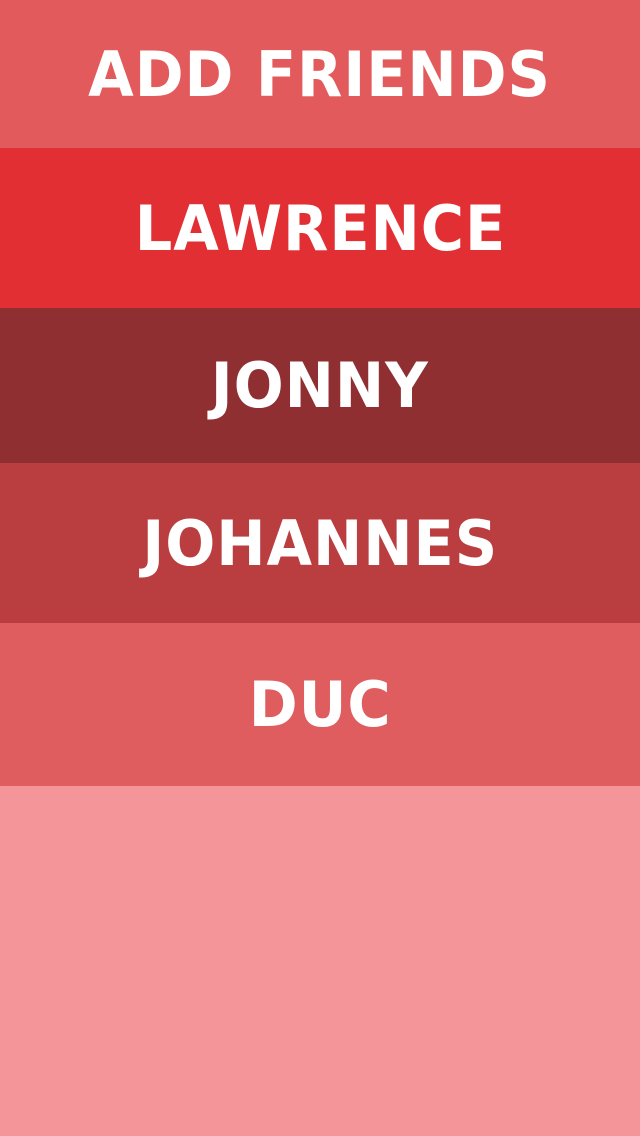 The height and width of the screenshot is (1136, 640). I want to click on add-friends-button: ADD FRIENDS, so click(320, 74).